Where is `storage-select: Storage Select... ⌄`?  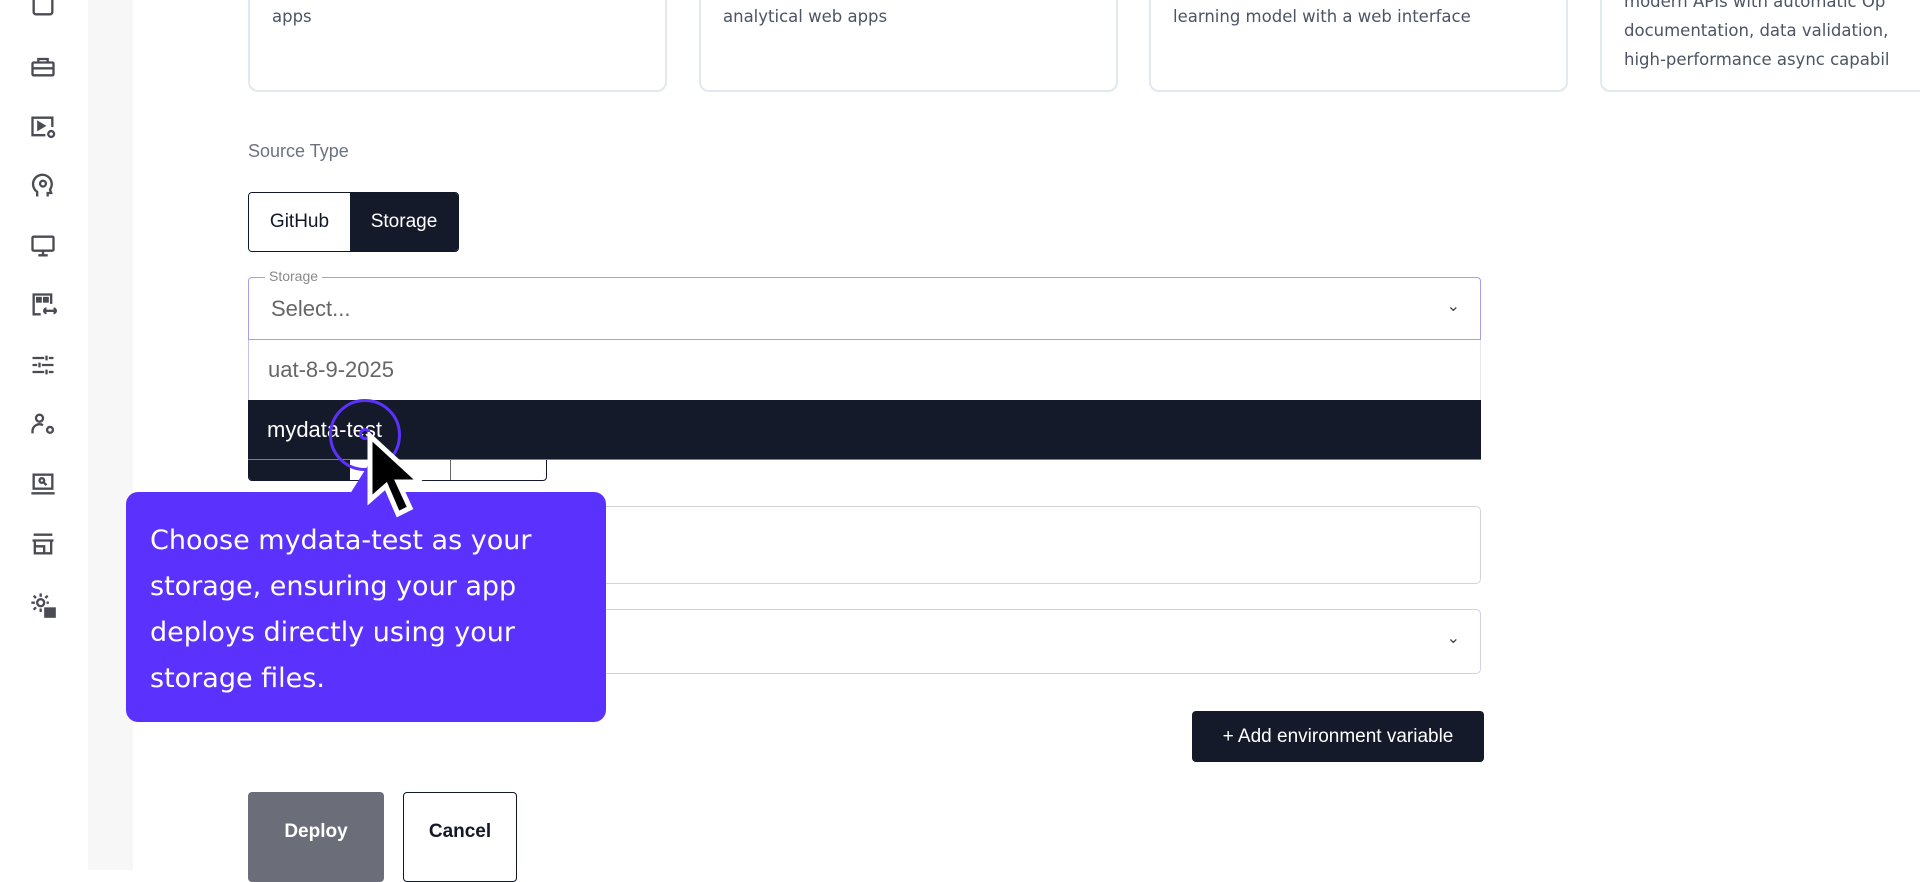 storage-select: Storage Select... ⌄ is located at coordinates (864, 304).